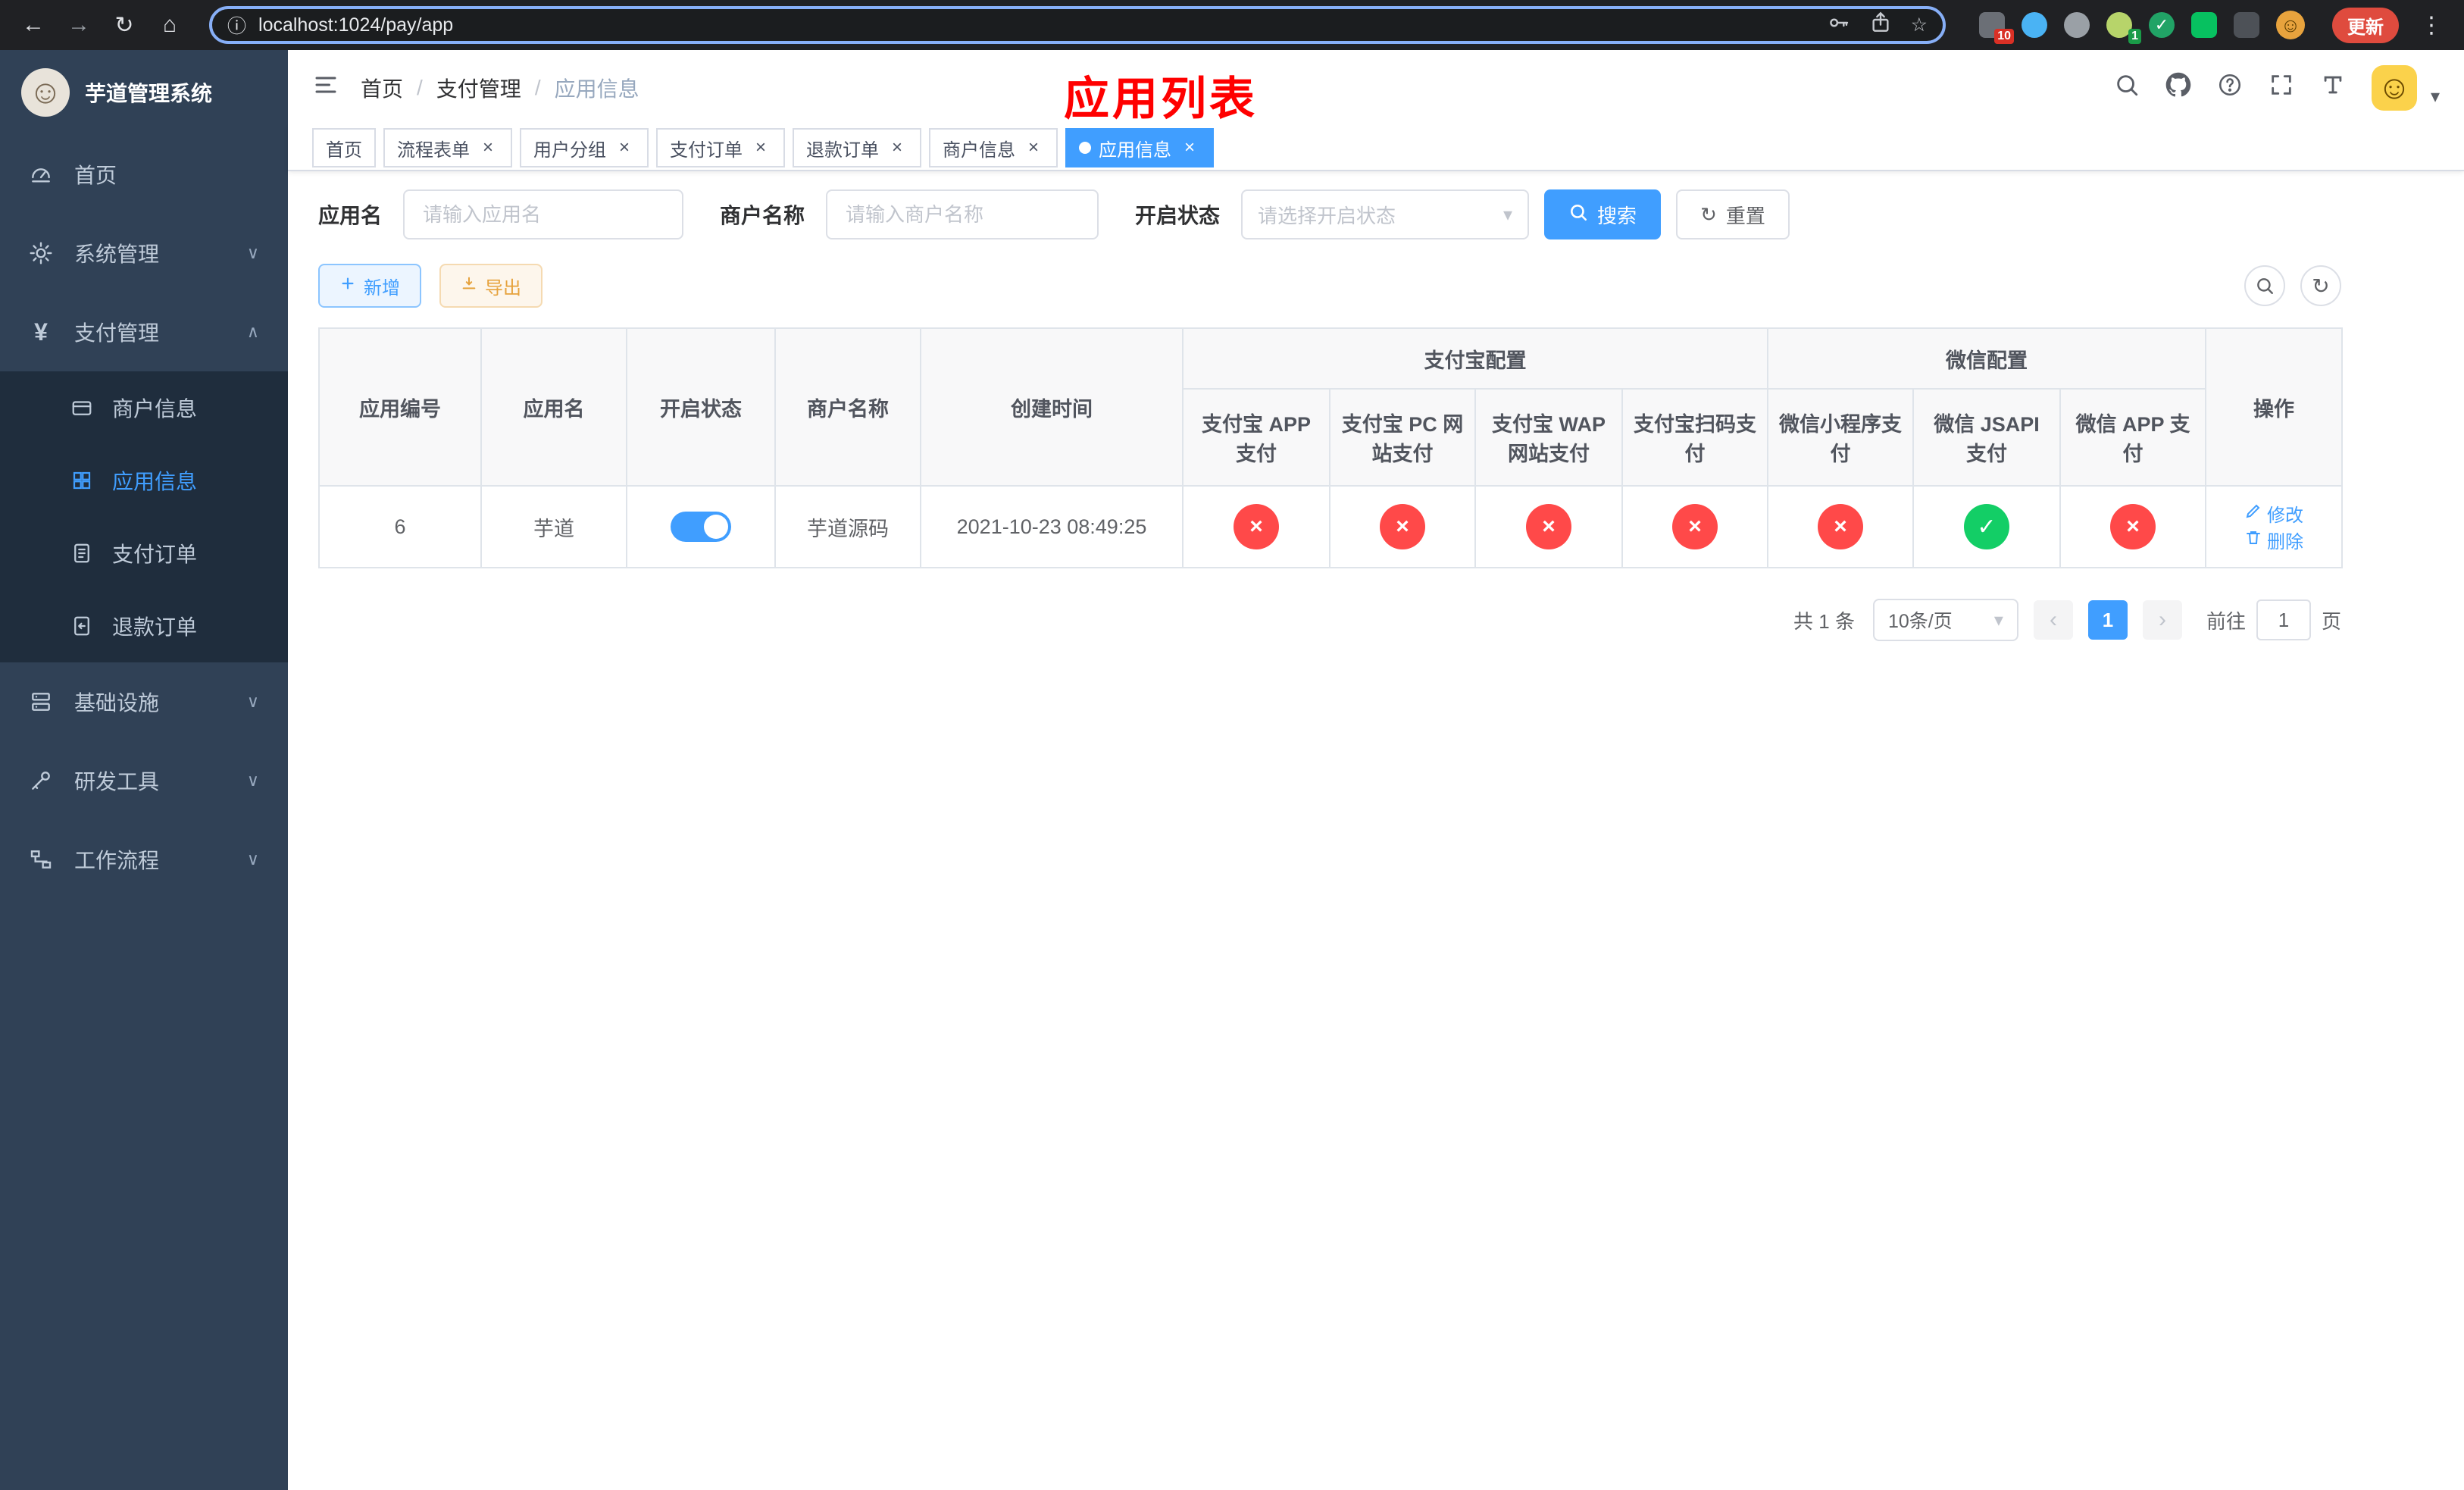 The image size is (2464, 1490). I want to click on sidebar-logo: ☺ 芋道管理系统, so click(144, 92).